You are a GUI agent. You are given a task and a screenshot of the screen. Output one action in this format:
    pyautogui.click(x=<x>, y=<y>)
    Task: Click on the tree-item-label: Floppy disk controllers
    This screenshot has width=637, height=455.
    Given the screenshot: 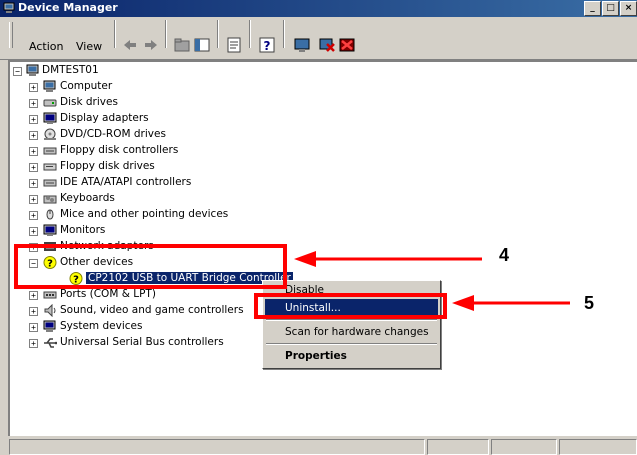 What is the action you would take?
    pyautogui.click(x=119, y=150)
    